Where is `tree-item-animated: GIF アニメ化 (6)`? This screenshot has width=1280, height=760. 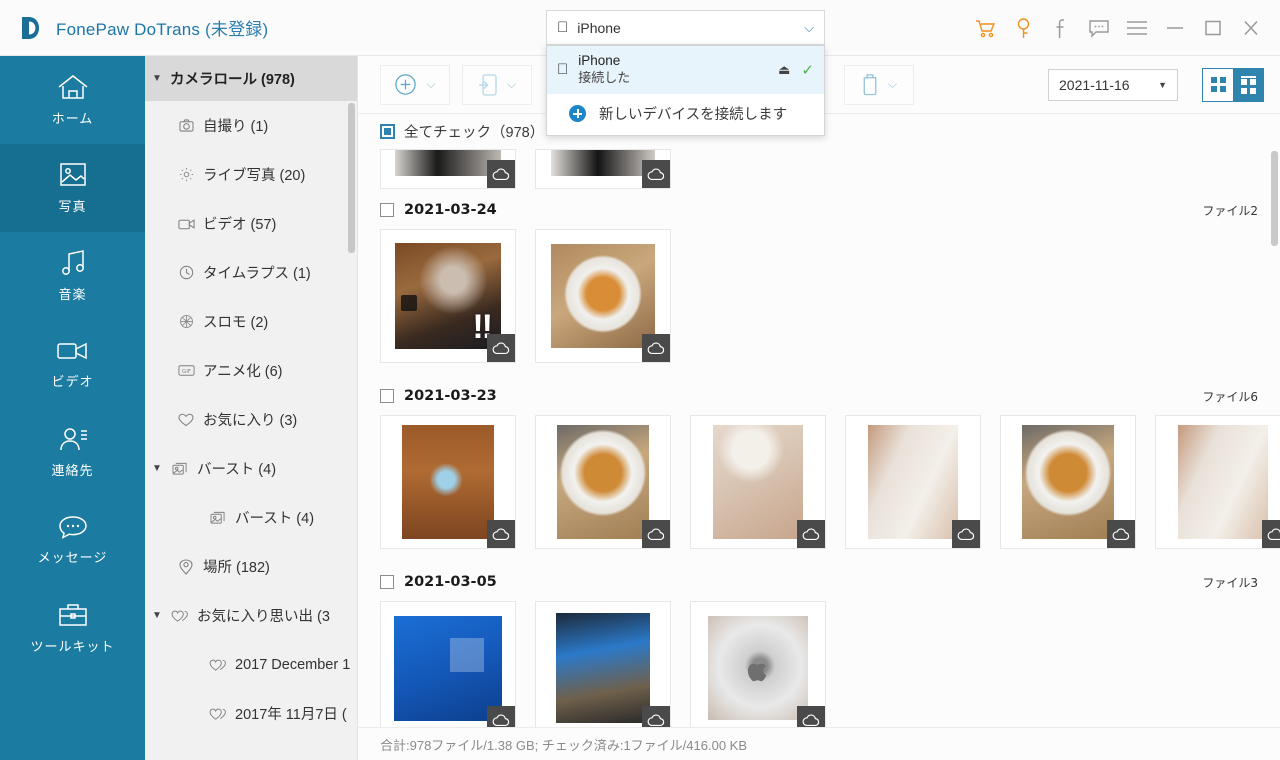
tree-item-animated: GIF アニメ化 (6) is located at coordinates (251, 370).